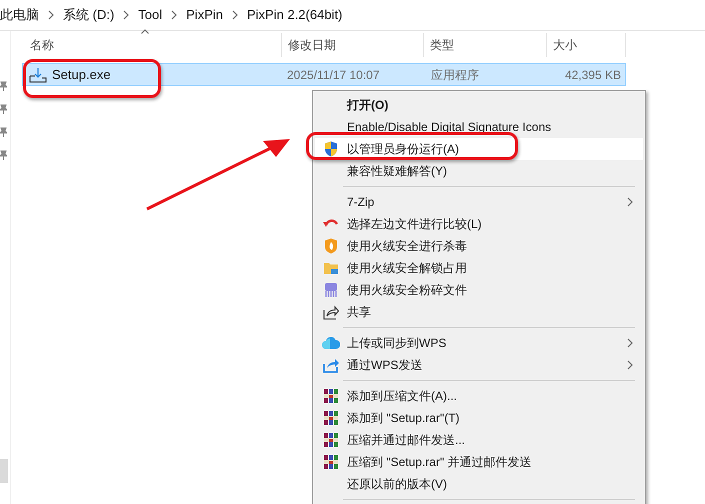 The image size is (705, 504). Describe the element at coordinates (479, 202) in the screenshot. I see `menu-item: 7-Zip` at that location.